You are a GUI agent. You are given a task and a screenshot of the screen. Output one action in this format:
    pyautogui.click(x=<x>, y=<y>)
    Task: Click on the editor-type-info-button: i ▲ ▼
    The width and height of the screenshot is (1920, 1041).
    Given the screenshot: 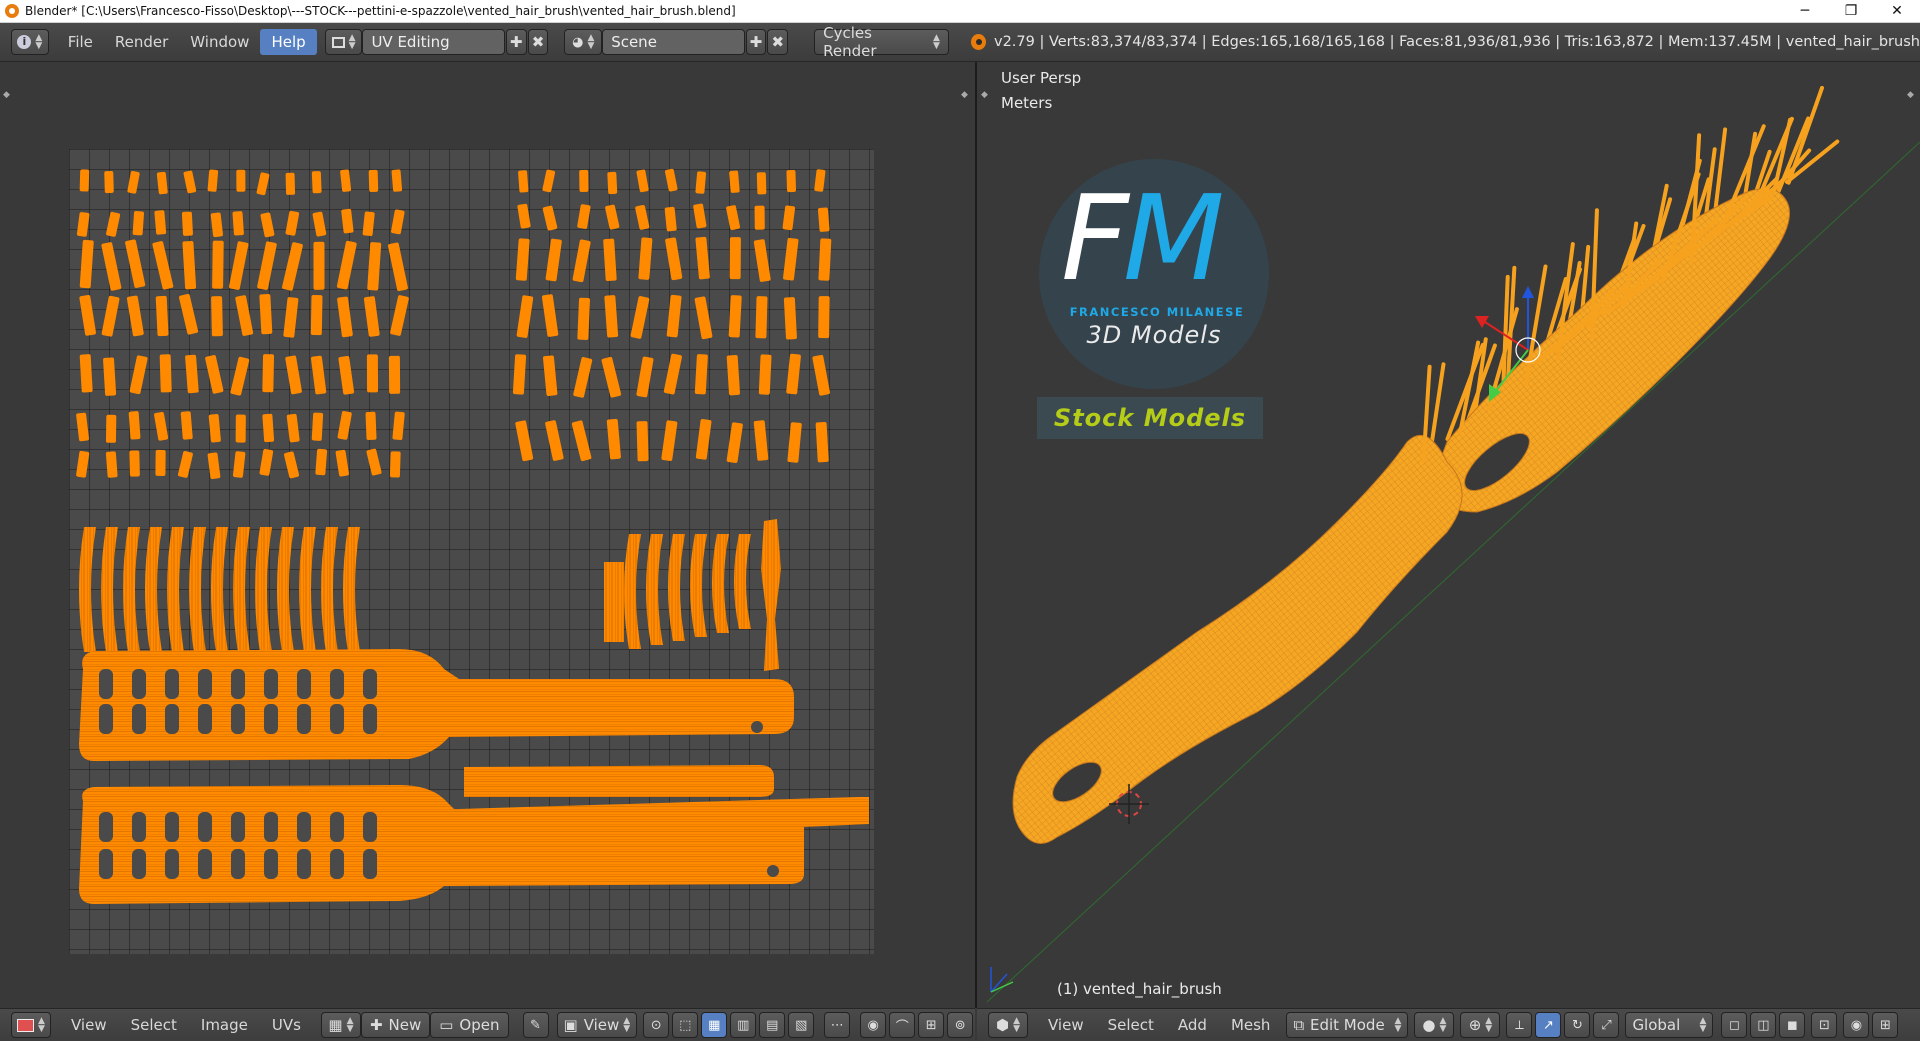 What is the action you would take?
    pyautogui.click(x=30, y=42)
    